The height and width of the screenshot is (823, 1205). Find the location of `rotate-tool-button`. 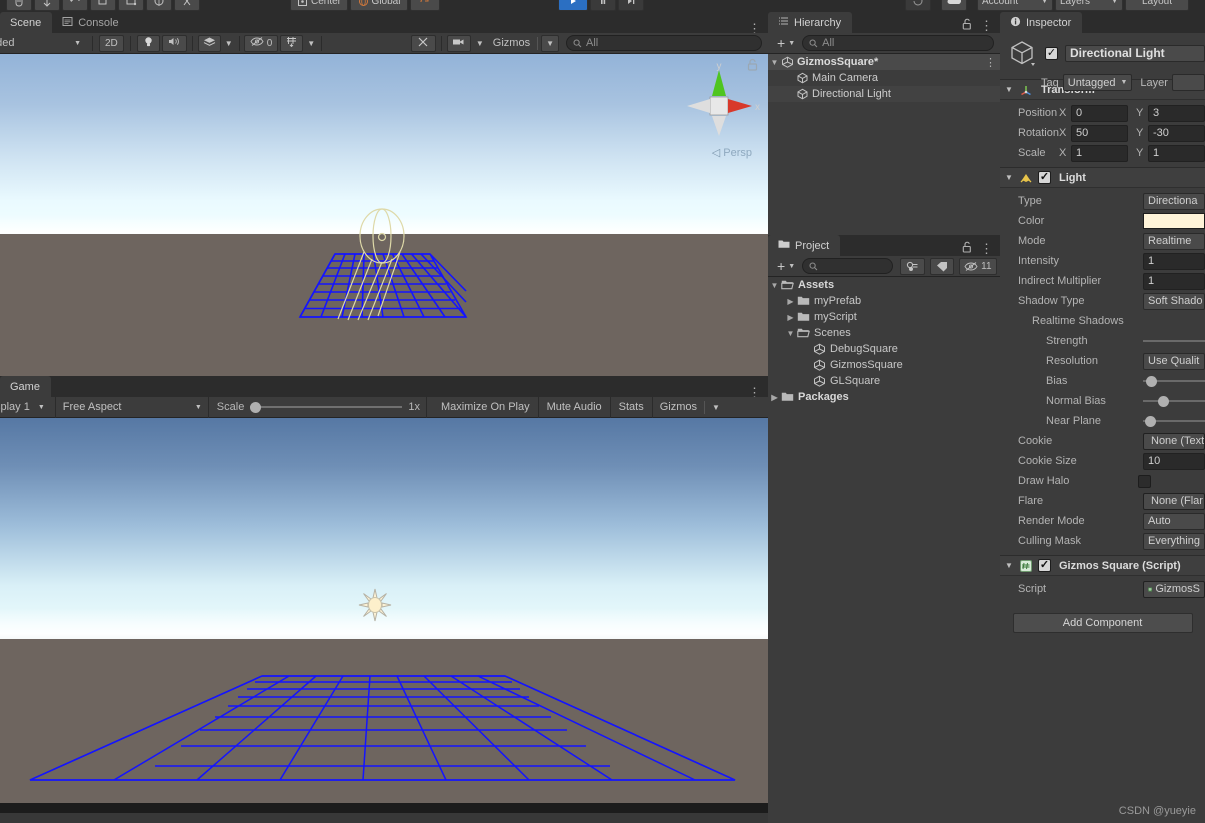

rotate-tool-button is located at coordinates (75, 5).